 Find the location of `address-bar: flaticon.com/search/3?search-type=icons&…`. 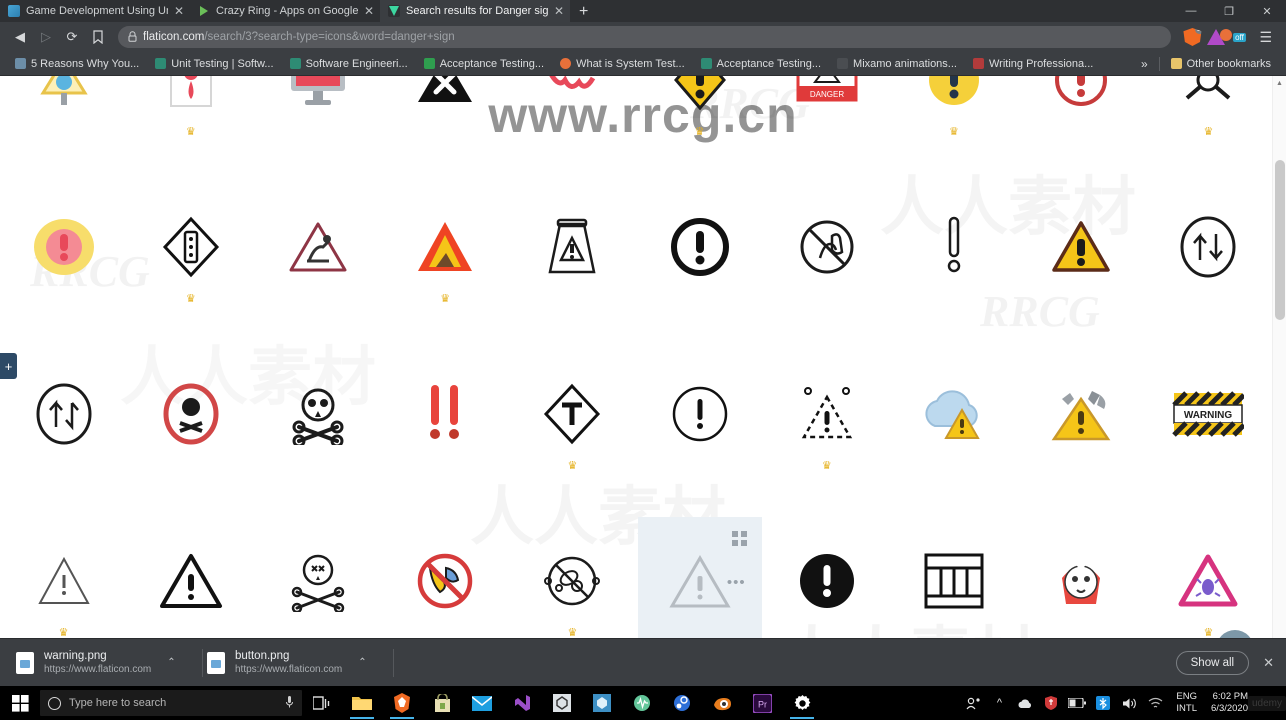

address-bar: flaticon.com/search/3?search-type=icons&… is located at coordinates (645, 37).